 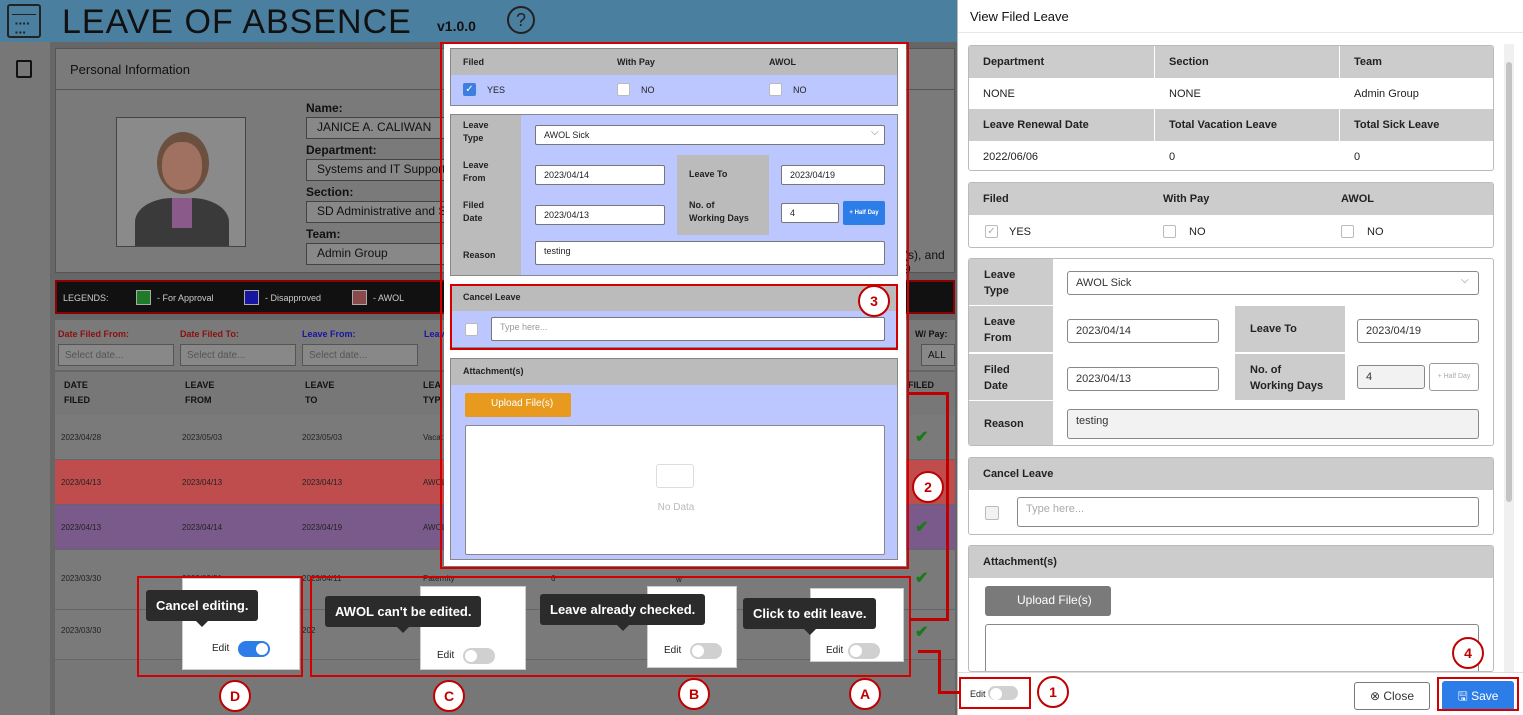 I want to click on panel-leave-from-input: 2023/04/14, so click(x=1143, y=331).